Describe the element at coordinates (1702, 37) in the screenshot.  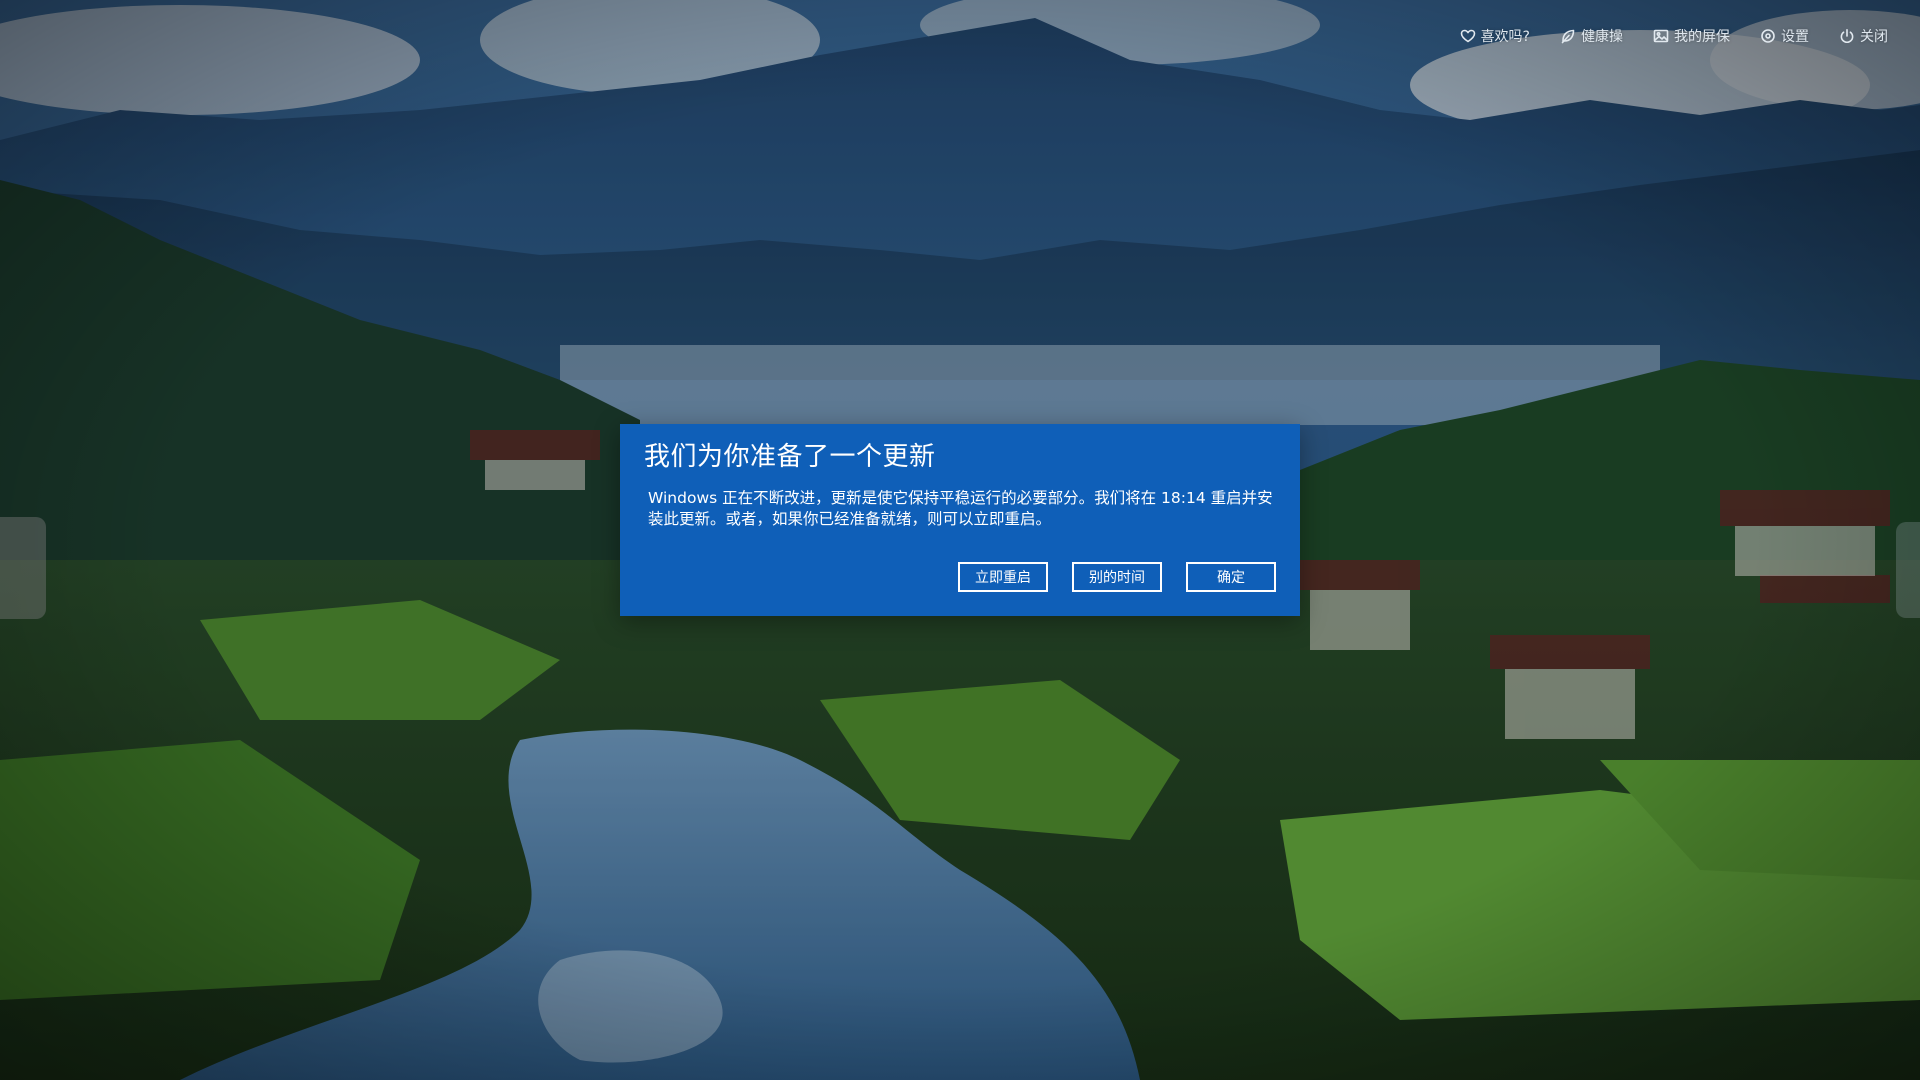
I see `my-screensaver-label: 我的屏保` at that location.